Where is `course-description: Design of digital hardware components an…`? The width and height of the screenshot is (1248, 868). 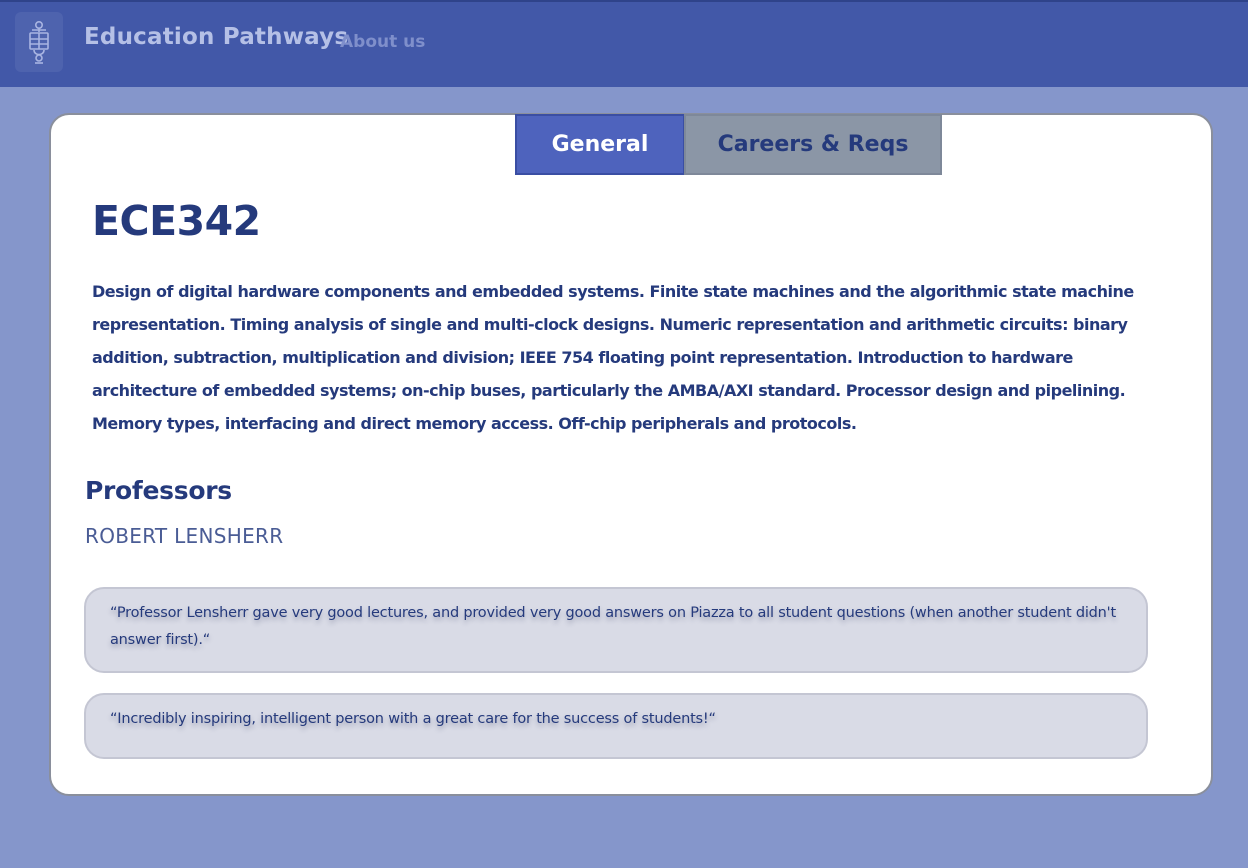
course-description: Design of digital hardware components an… is located at coordinates (613, 357).